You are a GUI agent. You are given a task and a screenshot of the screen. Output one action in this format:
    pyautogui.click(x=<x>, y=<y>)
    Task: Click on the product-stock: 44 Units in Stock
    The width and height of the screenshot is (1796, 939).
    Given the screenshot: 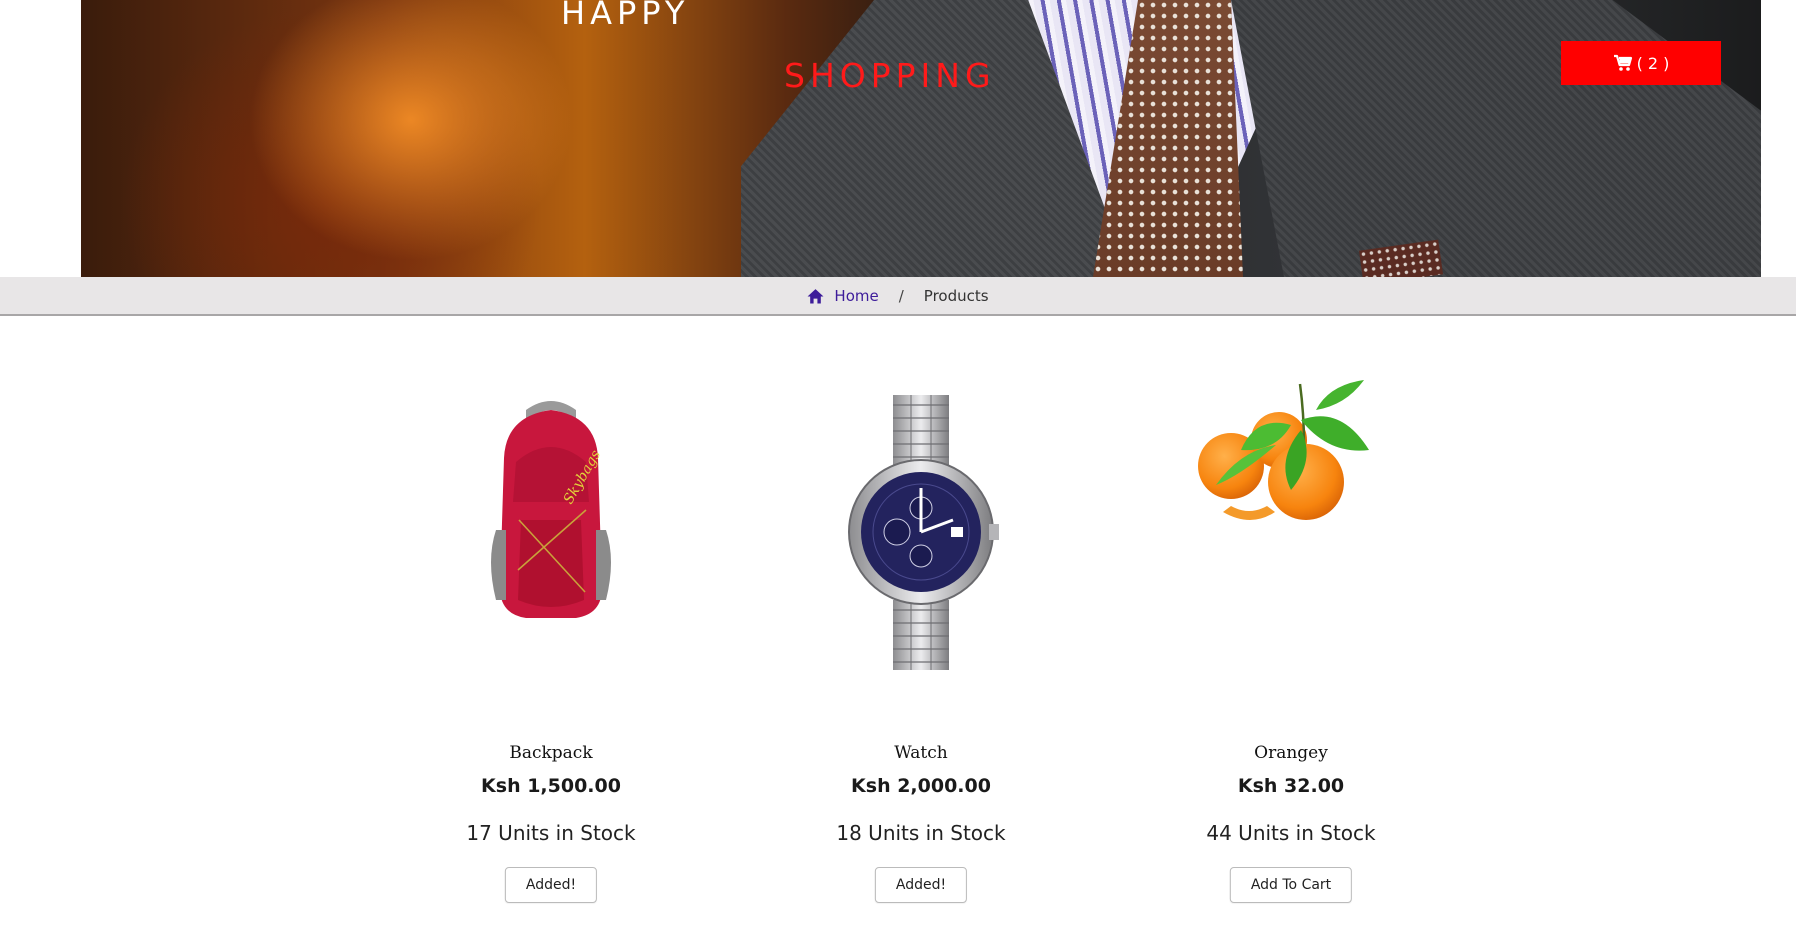 What is the action you would take?
    pyautogui.click(x=1291, y=833)
    